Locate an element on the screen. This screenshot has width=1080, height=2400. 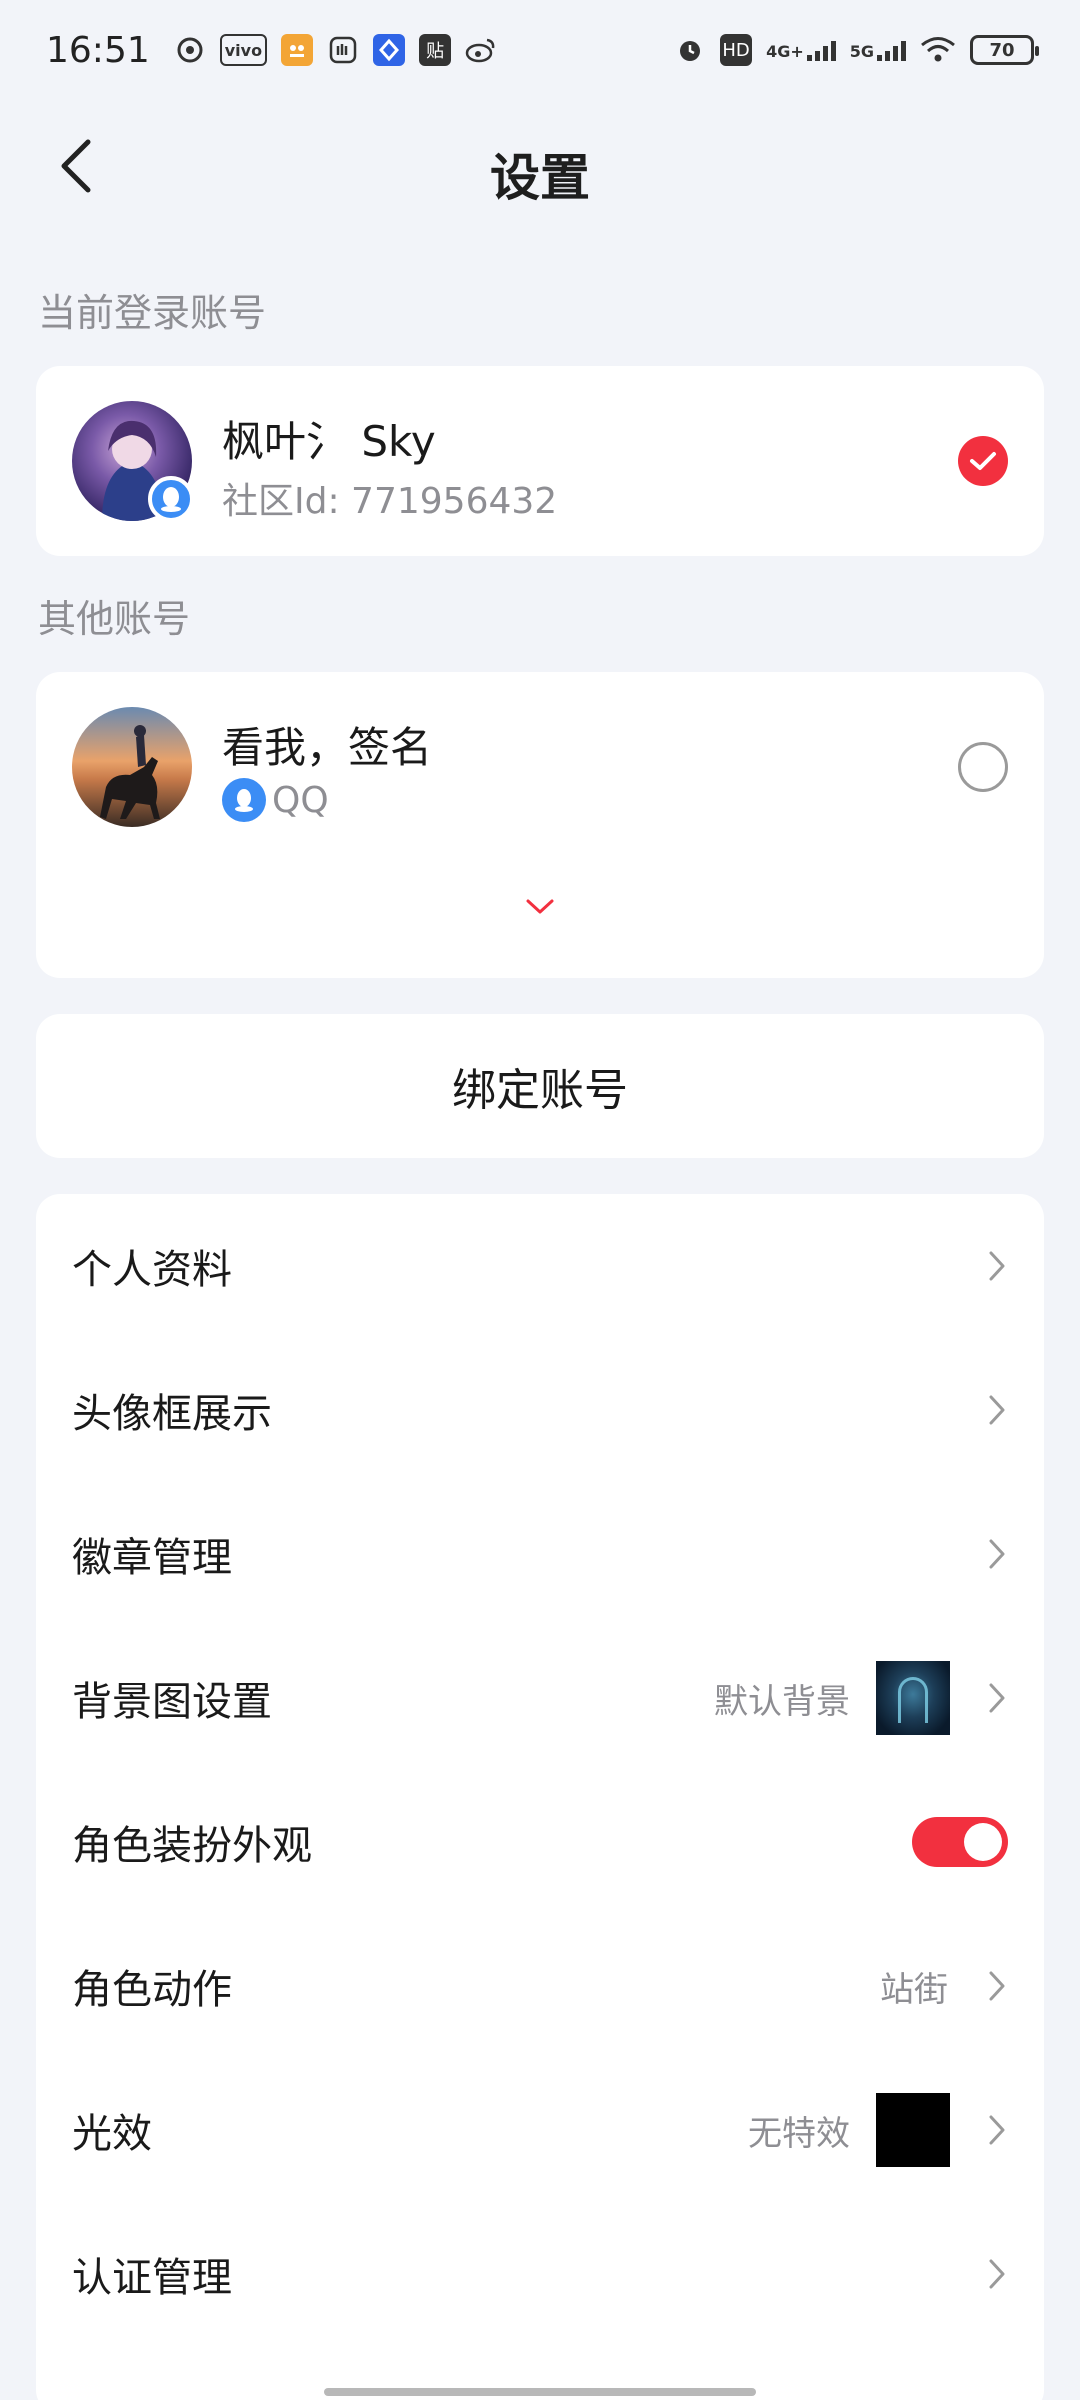
menu-item-costume-appearance: 角色装扮外观 is located at coordinates (540, 1842).